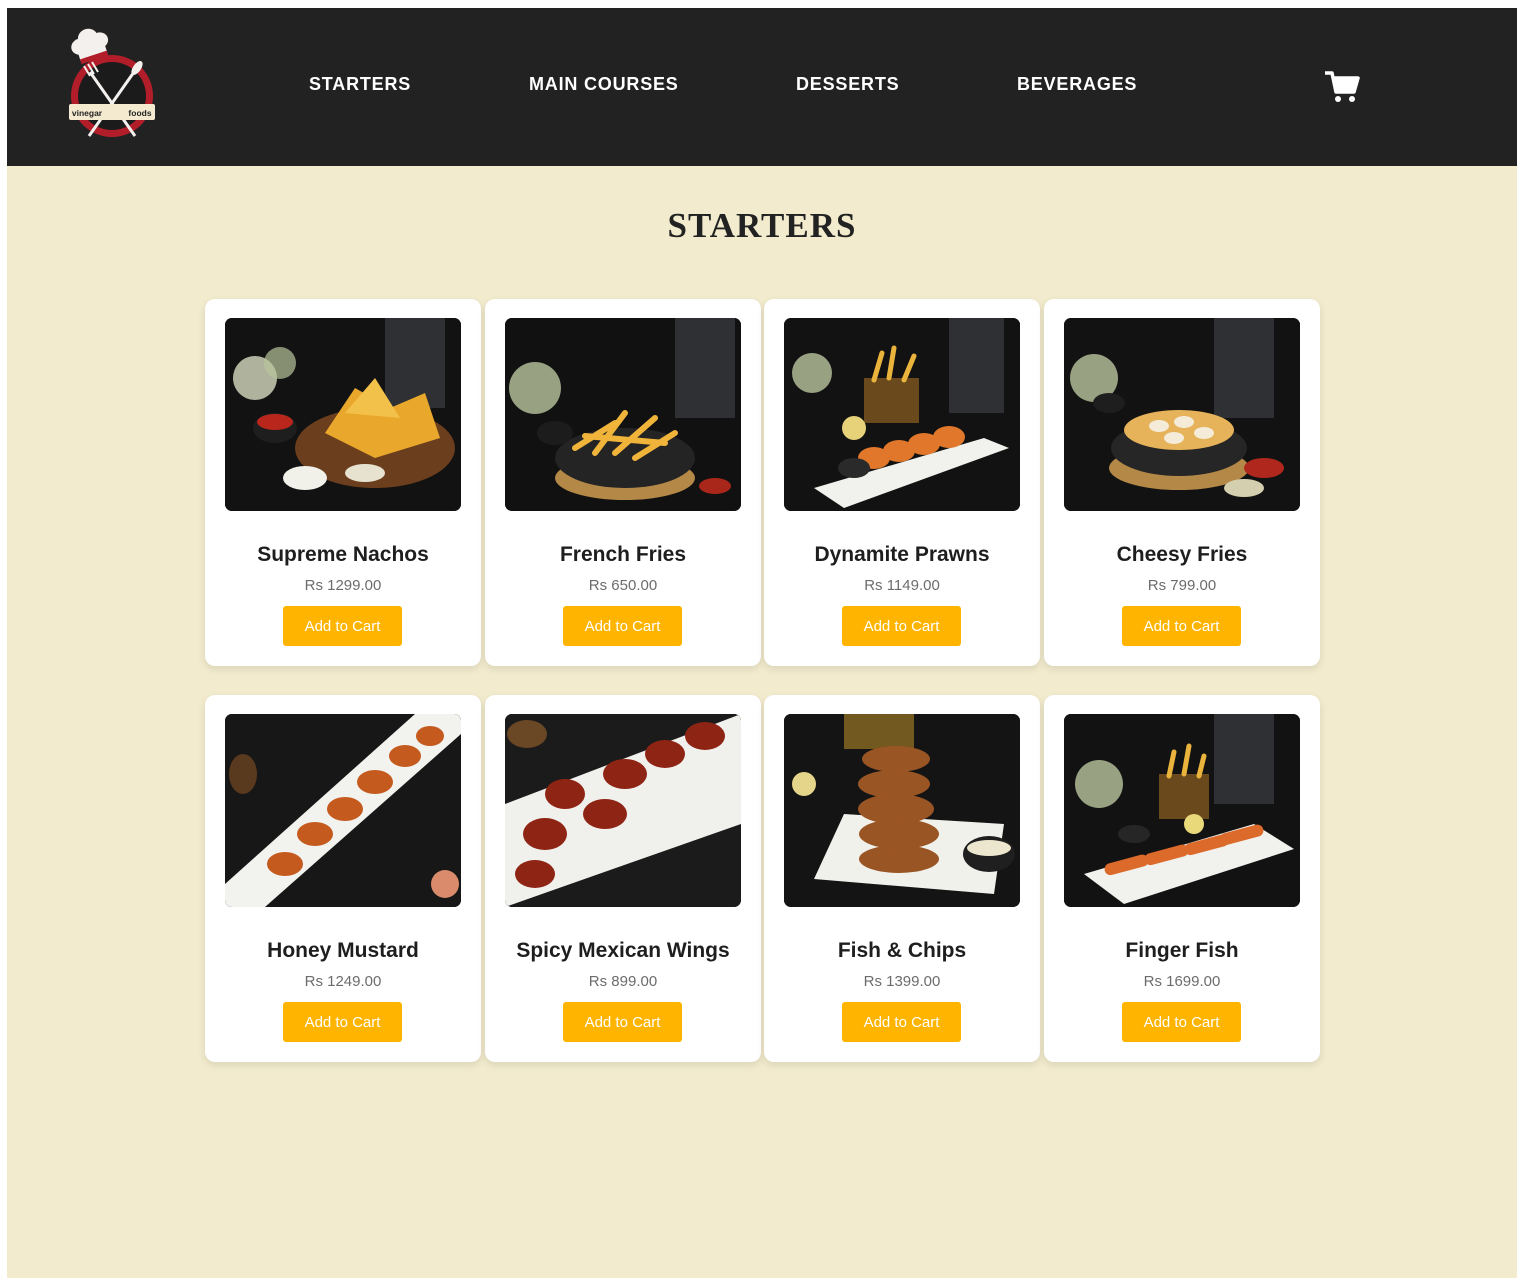 Image resolution: width=1523 pixels, height=1279 pixels. Describe the element at coordinates (604, 84) in the screenshot. I see `nav-main-courses: MAIN COURSES` at that location.